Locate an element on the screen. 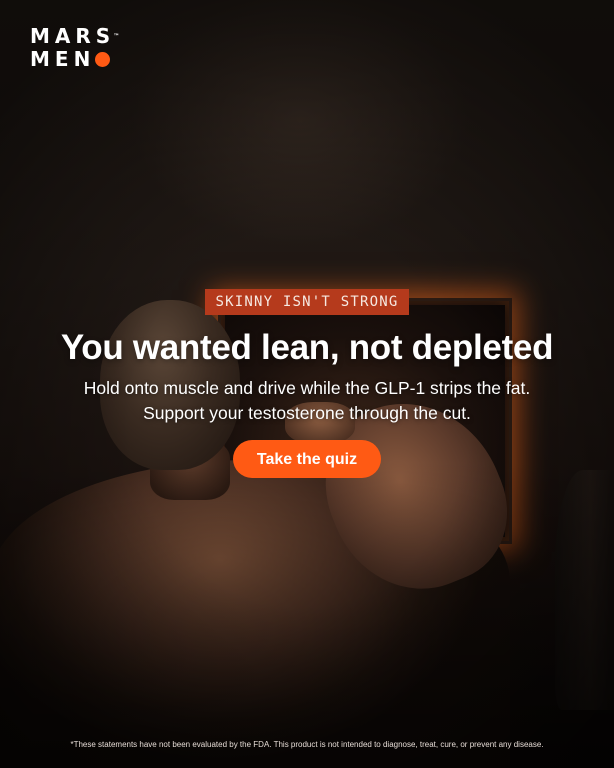 This screenshot has width=614, height=768. cta-container: Take the quiz is located at coordinates (307, 459).